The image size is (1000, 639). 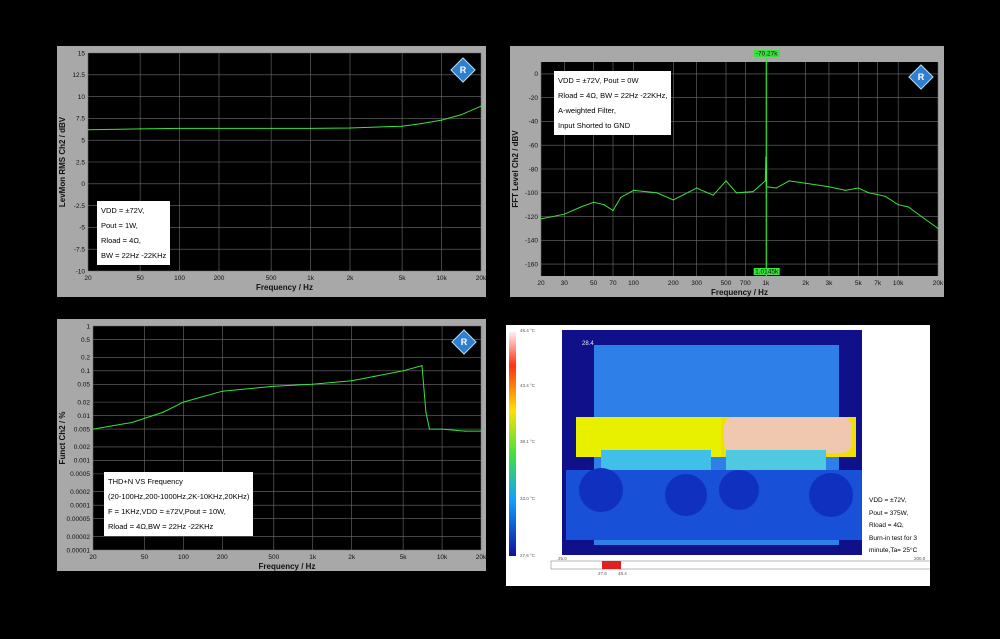 What do you see at coordinates (62, 438) in the screenshot?
I see `y-axis-label: Funct Ch2 / %` at bounding box center [62, 438].